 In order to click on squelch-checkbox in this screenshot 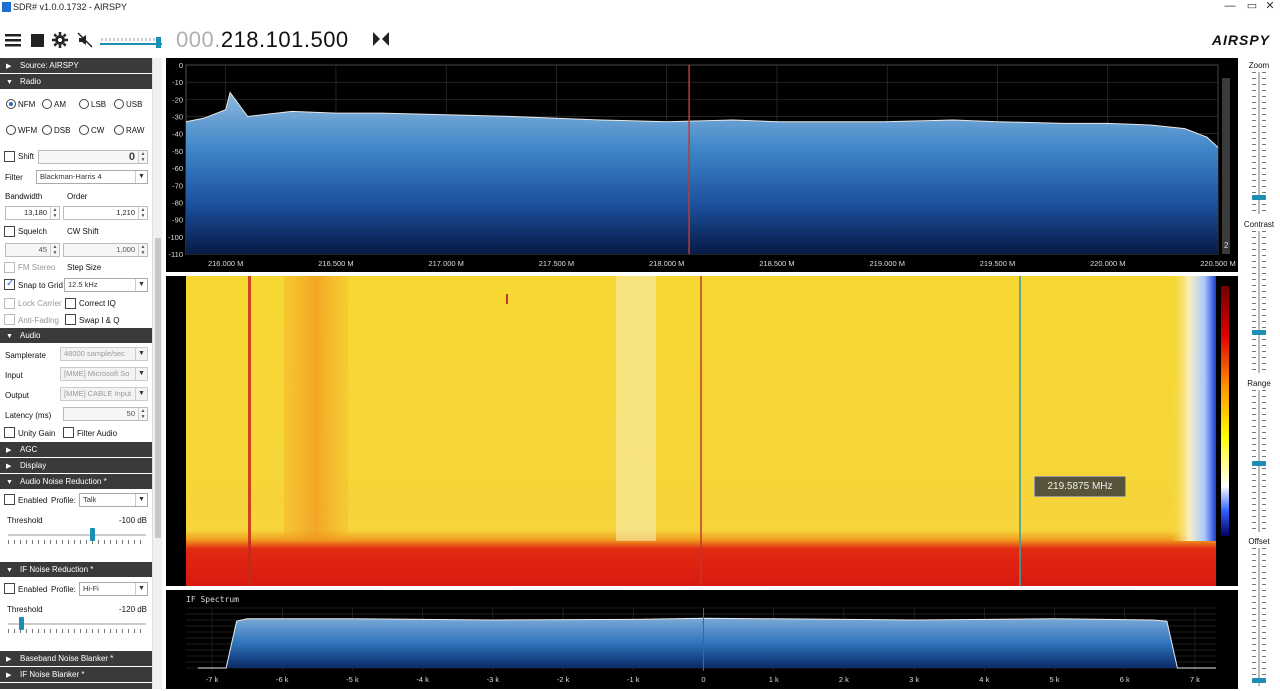, I will do `click(9, 231)`.